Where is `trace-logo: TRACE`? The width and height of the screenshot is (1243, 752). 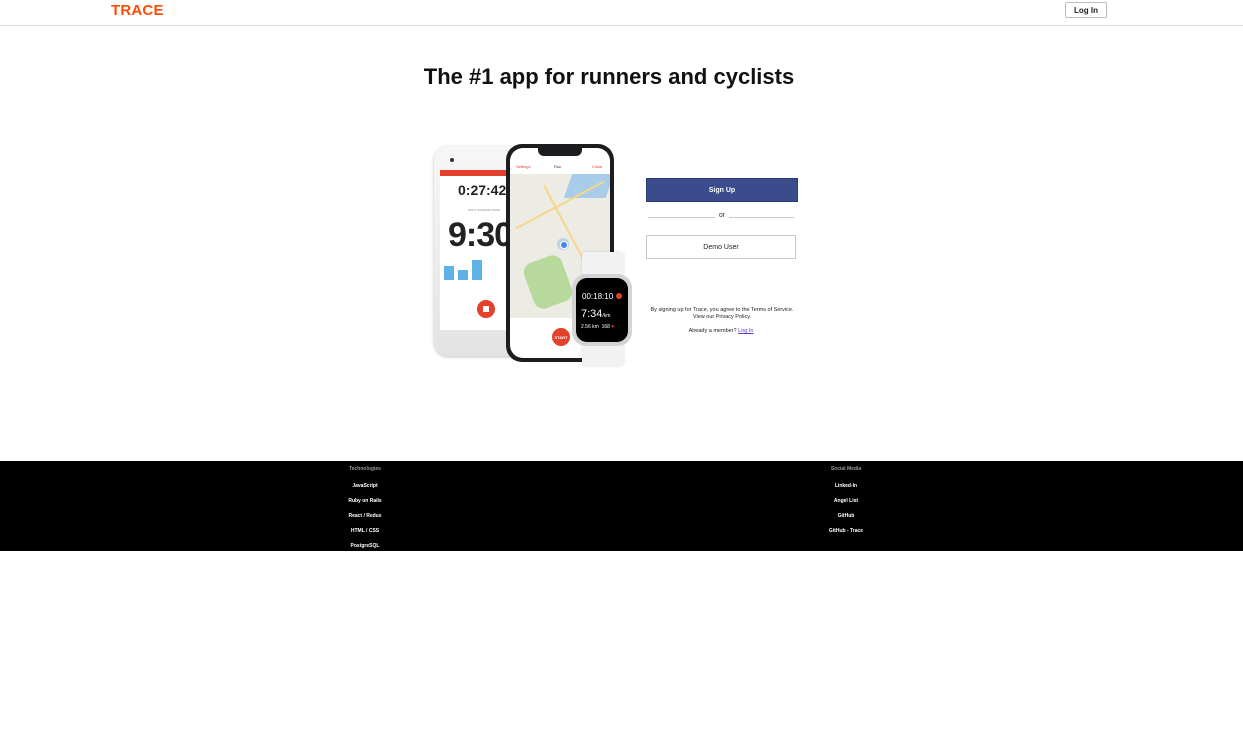
trace-logo: TRACE is located at coordinates (137, 10).